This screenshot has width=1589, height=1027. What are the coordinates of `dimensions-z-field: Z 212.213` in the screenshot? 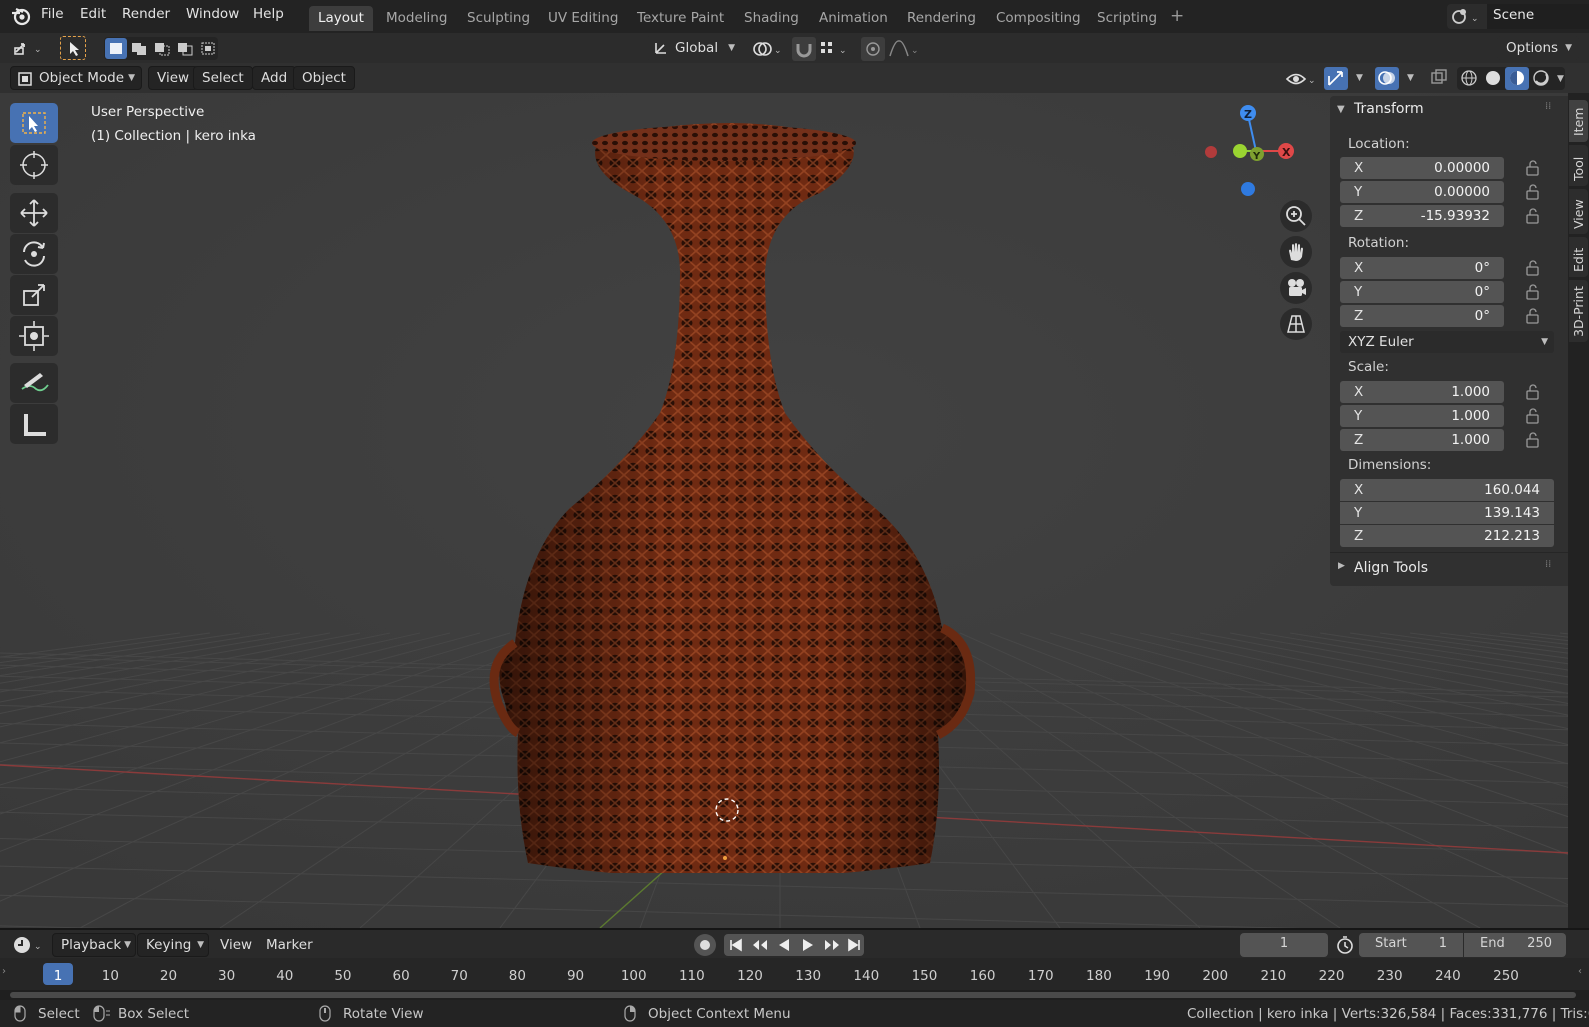 It's located at (1447, 536).